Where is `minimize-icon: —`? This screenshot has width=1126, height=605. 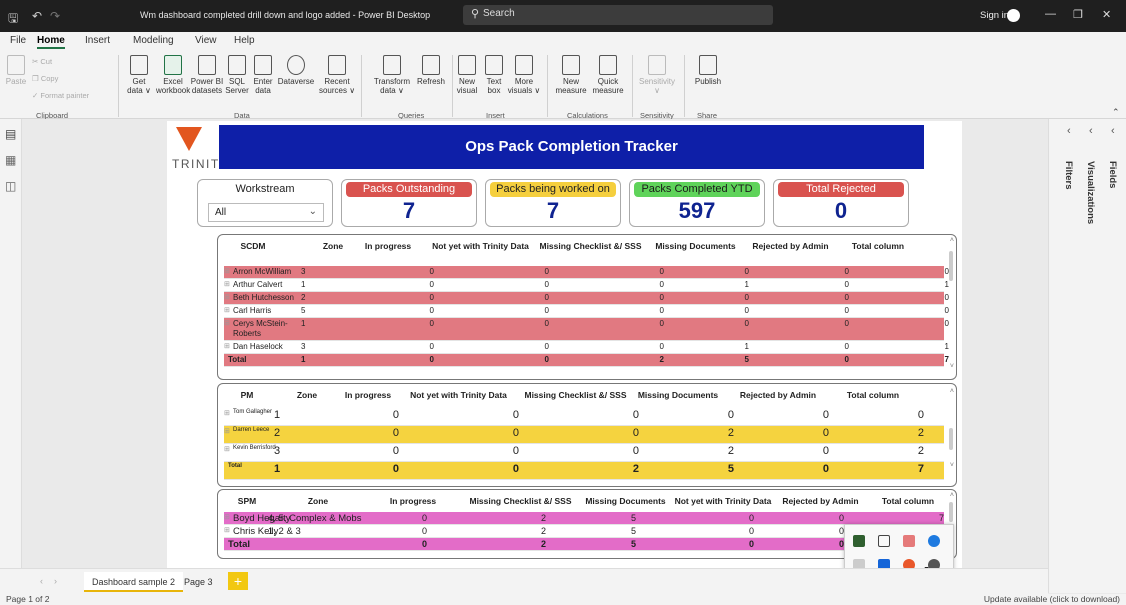 minimize-icon: — is located at coordinates (1050, 14).